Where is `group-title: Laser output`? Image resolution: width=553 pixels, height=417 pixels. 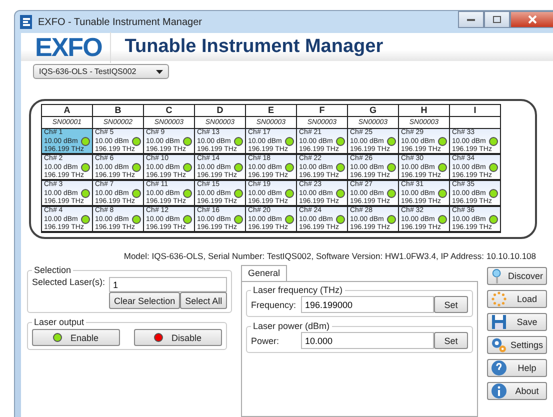 group-title: Laser output is located at coordinates (59, 322).